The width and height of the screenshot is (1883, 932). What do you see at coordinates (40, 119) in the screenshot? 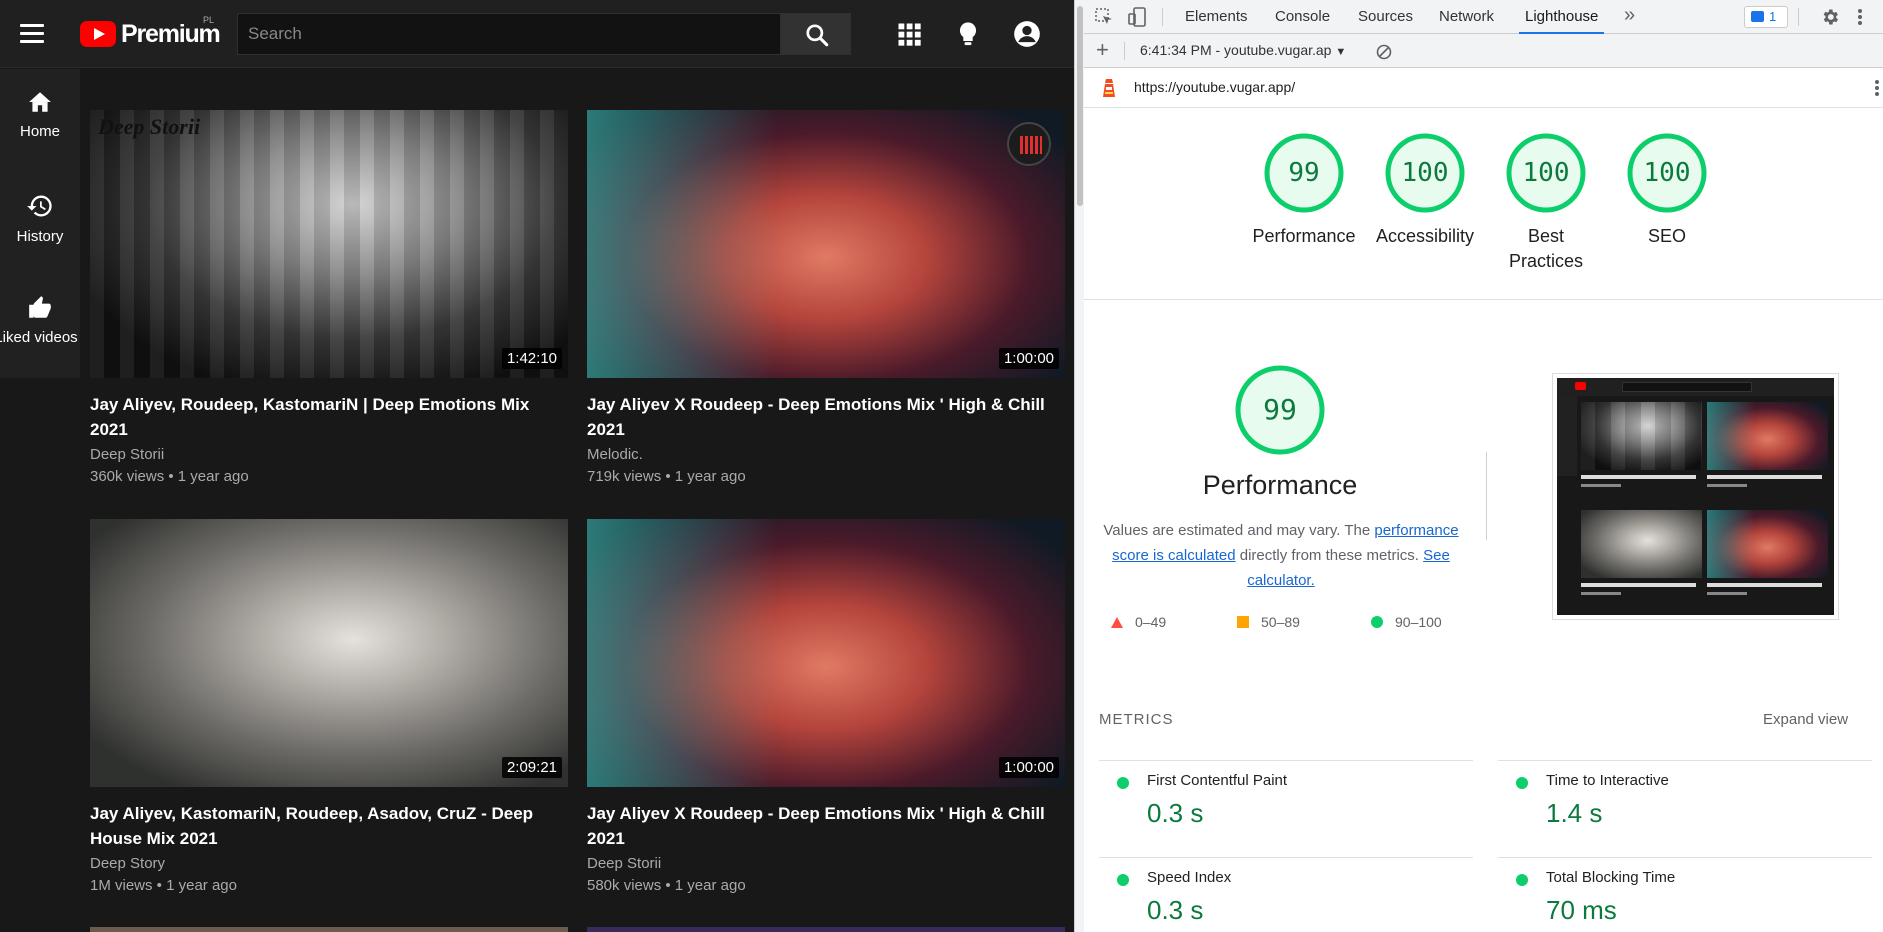
I see `sidebar-item-home: Home` at bounding box center [40, 119].